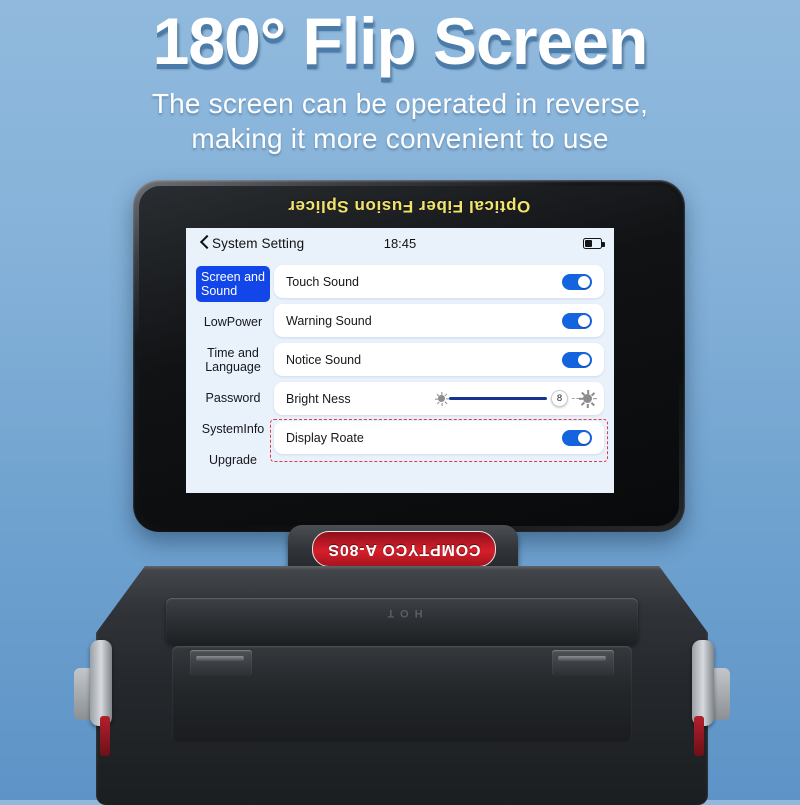 The image size is (800, 805). I want to click on toggle-notice-sound, so click(577, 359).